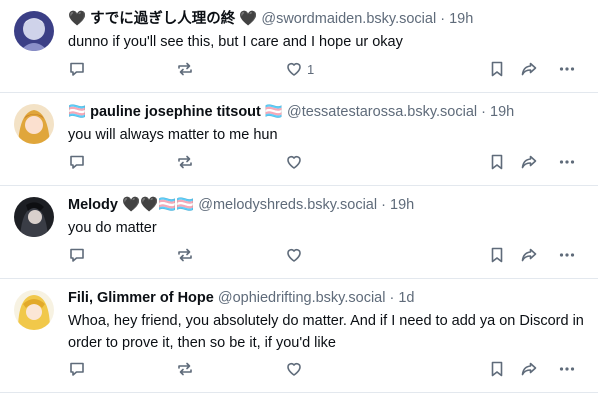 Image resolution: width=598 pixels, height=395 pixels. What do you see at coordinates (287, 205) in the screenshot?
I see `author-handle: @melodyshreds.bsky.social` at bounding box center [287, 205].